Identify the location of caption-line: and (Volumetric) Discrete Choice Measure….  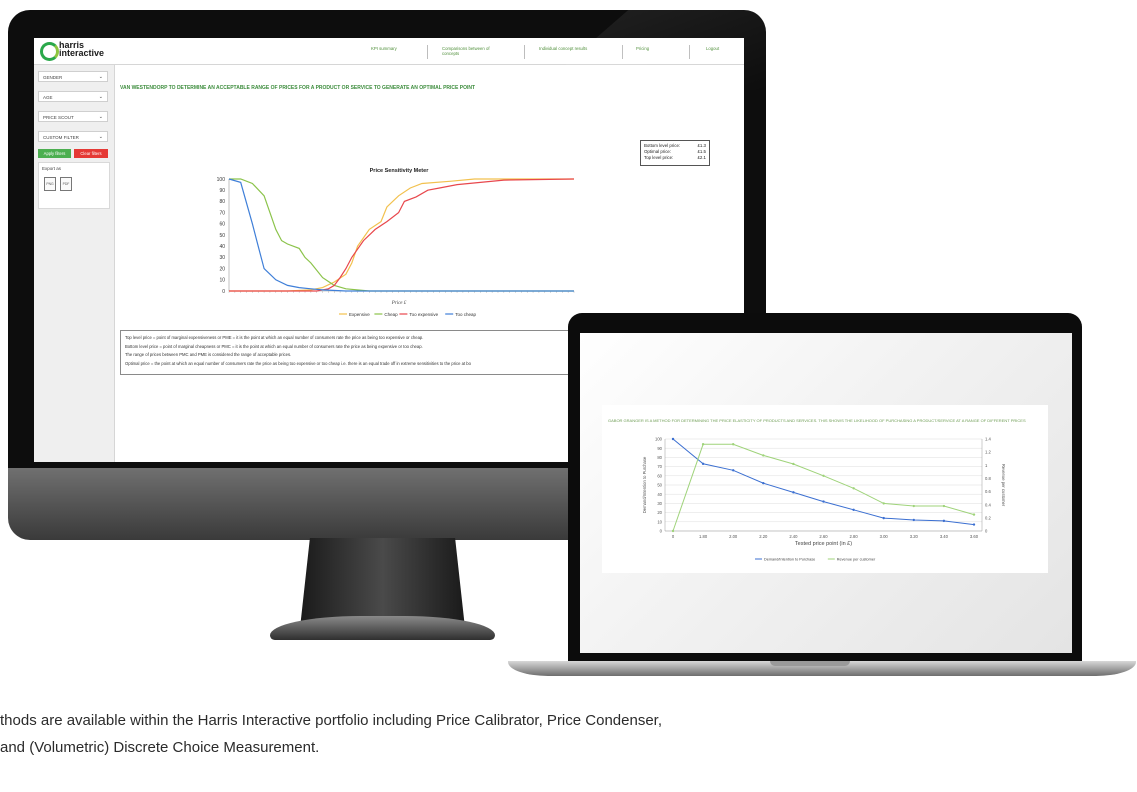
(160, 747).